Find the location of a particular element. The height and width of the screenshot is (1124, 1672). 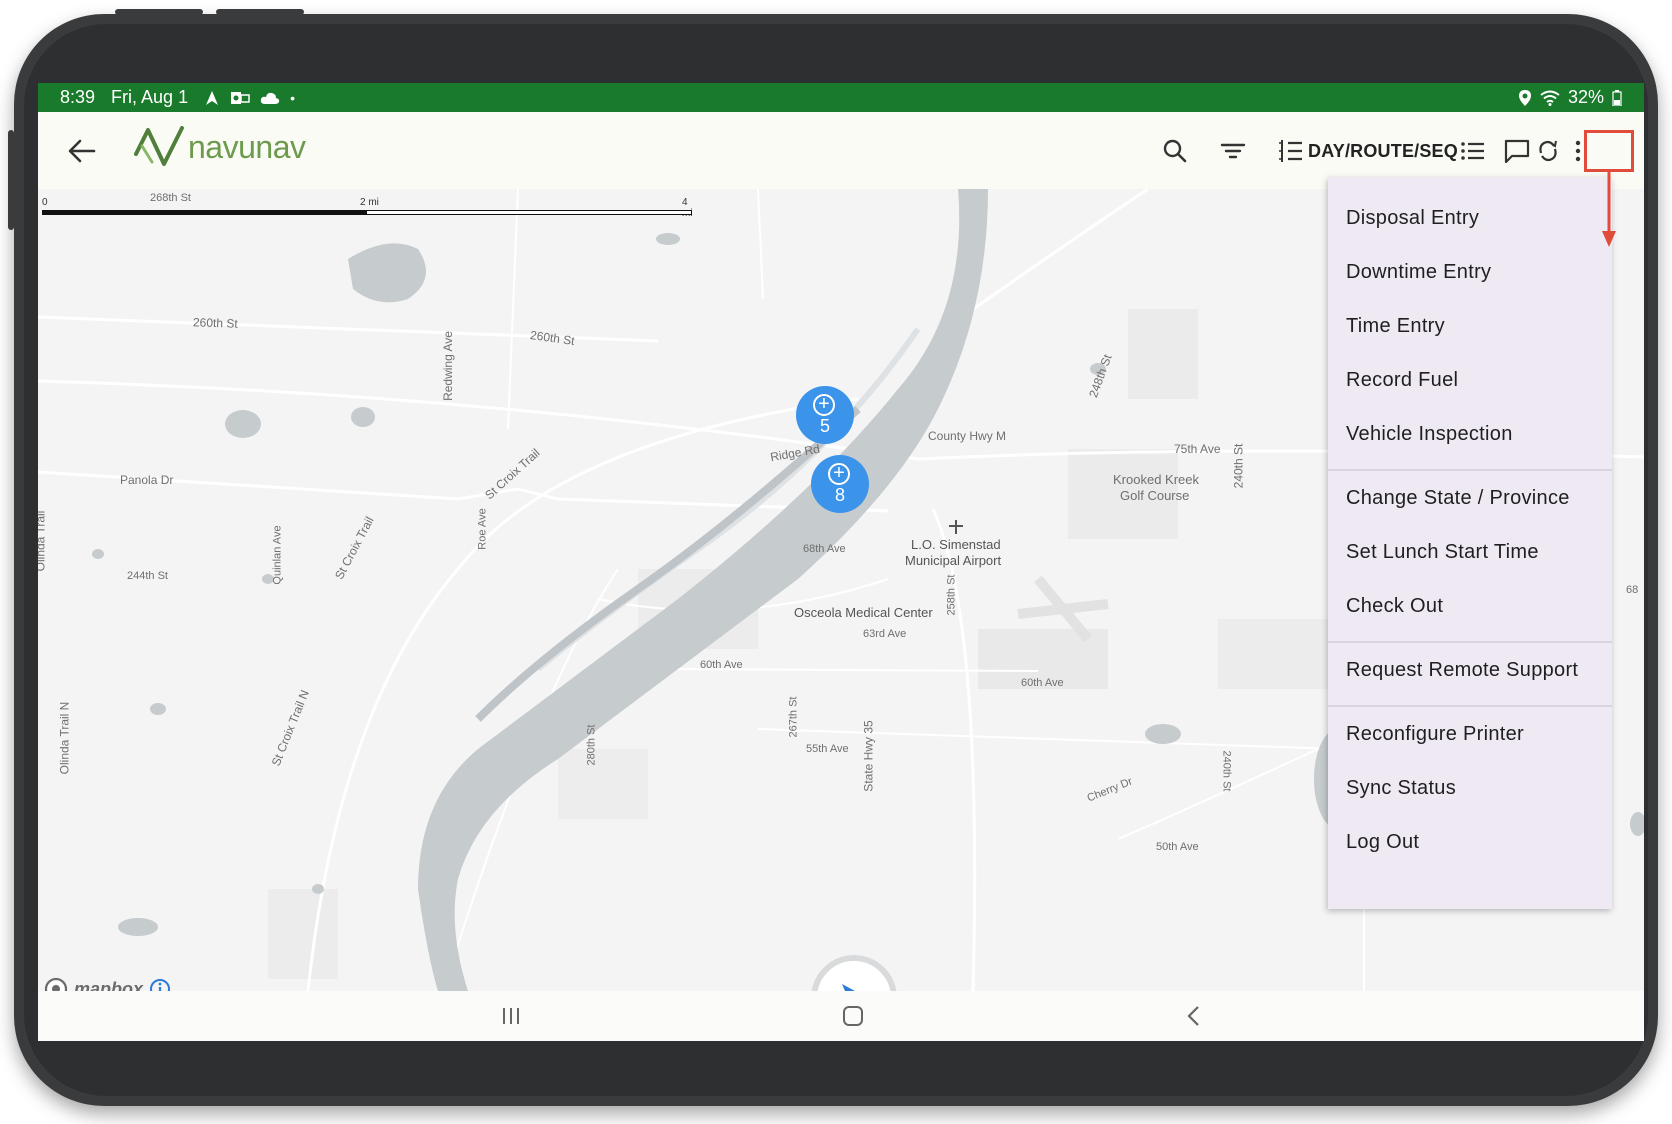

menu-item-sync-status: Sync Status is located at coordinates (1401, 788).